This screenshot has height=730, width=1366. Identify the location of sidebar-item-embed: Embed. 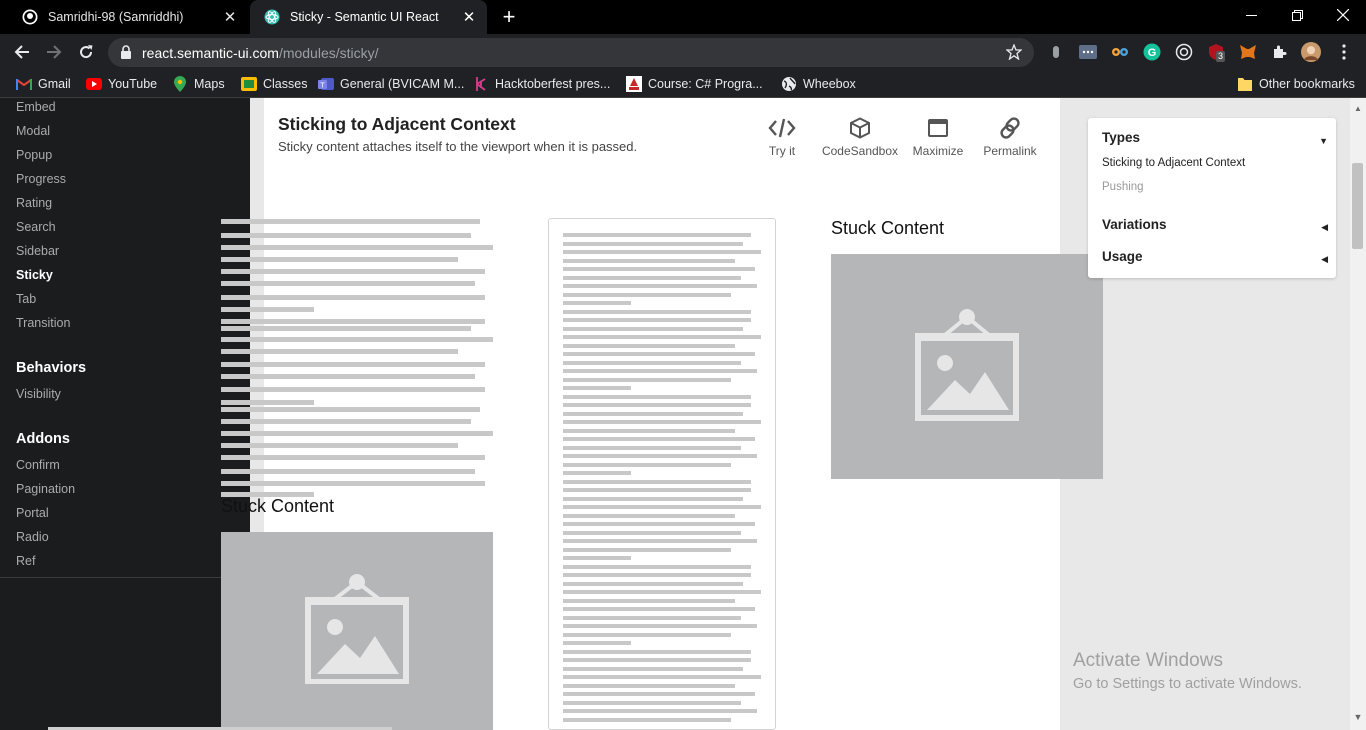
(36, 107).